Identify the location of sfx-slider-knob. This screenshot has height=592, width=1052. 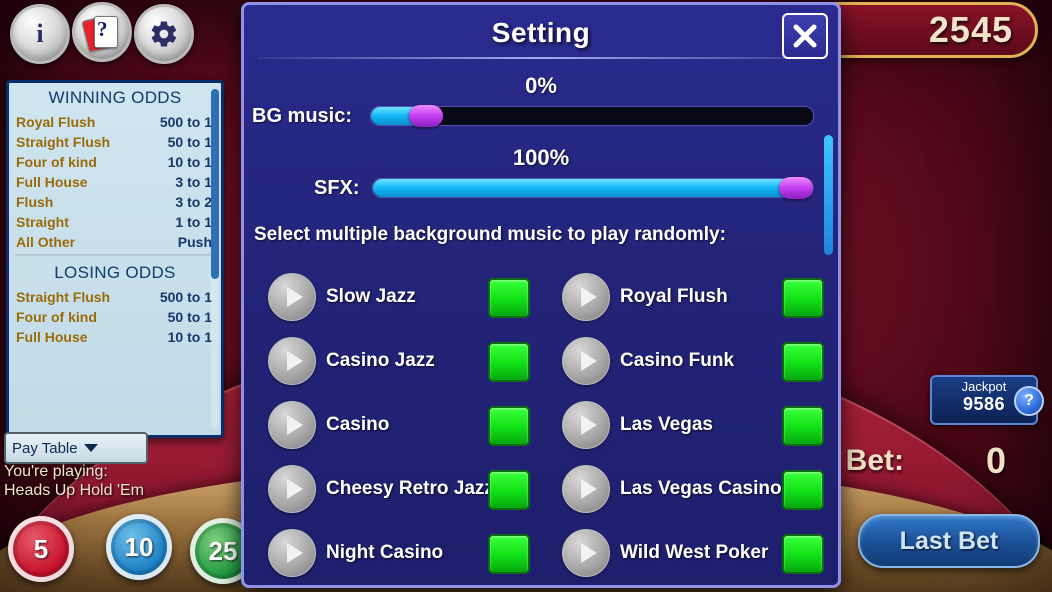
(796, 188).